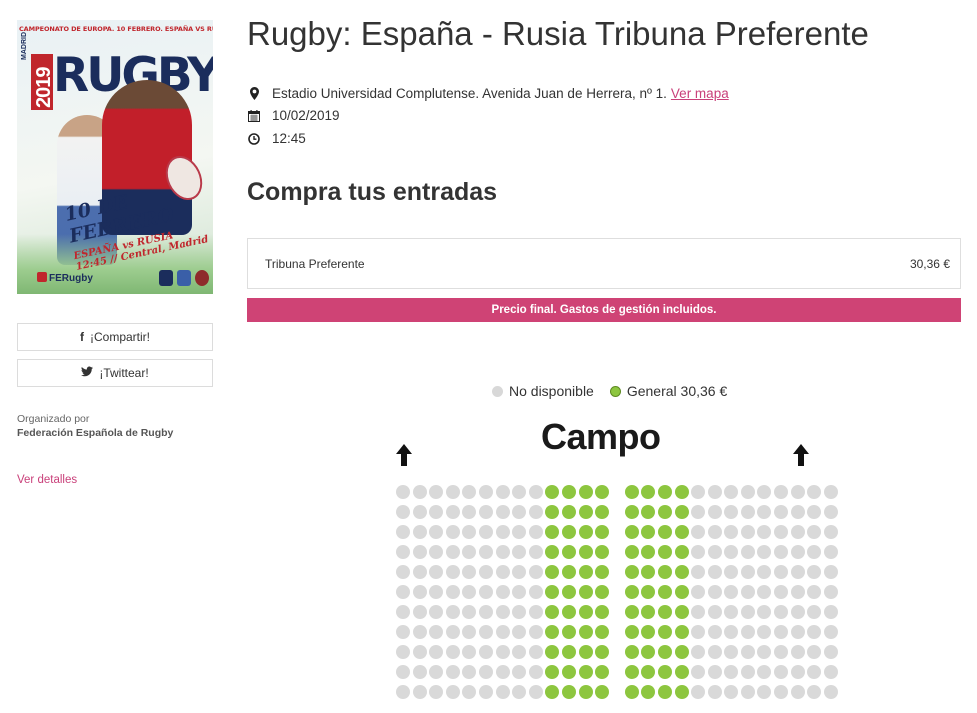  Describe the element at coordinates (604, 263) in the screenshot. I see `ticket-option-row: Tribuna Preferente 30,36 €` at that location.